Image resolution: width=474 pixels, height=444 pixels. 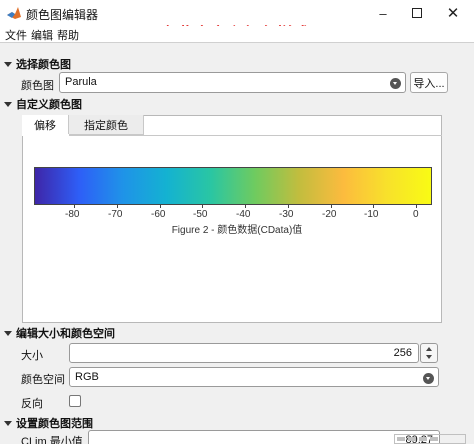 What do you see at coordinates (16, 35) in the screenshot?
I see `menu-file: 文件` at bounding box center [16, 35].